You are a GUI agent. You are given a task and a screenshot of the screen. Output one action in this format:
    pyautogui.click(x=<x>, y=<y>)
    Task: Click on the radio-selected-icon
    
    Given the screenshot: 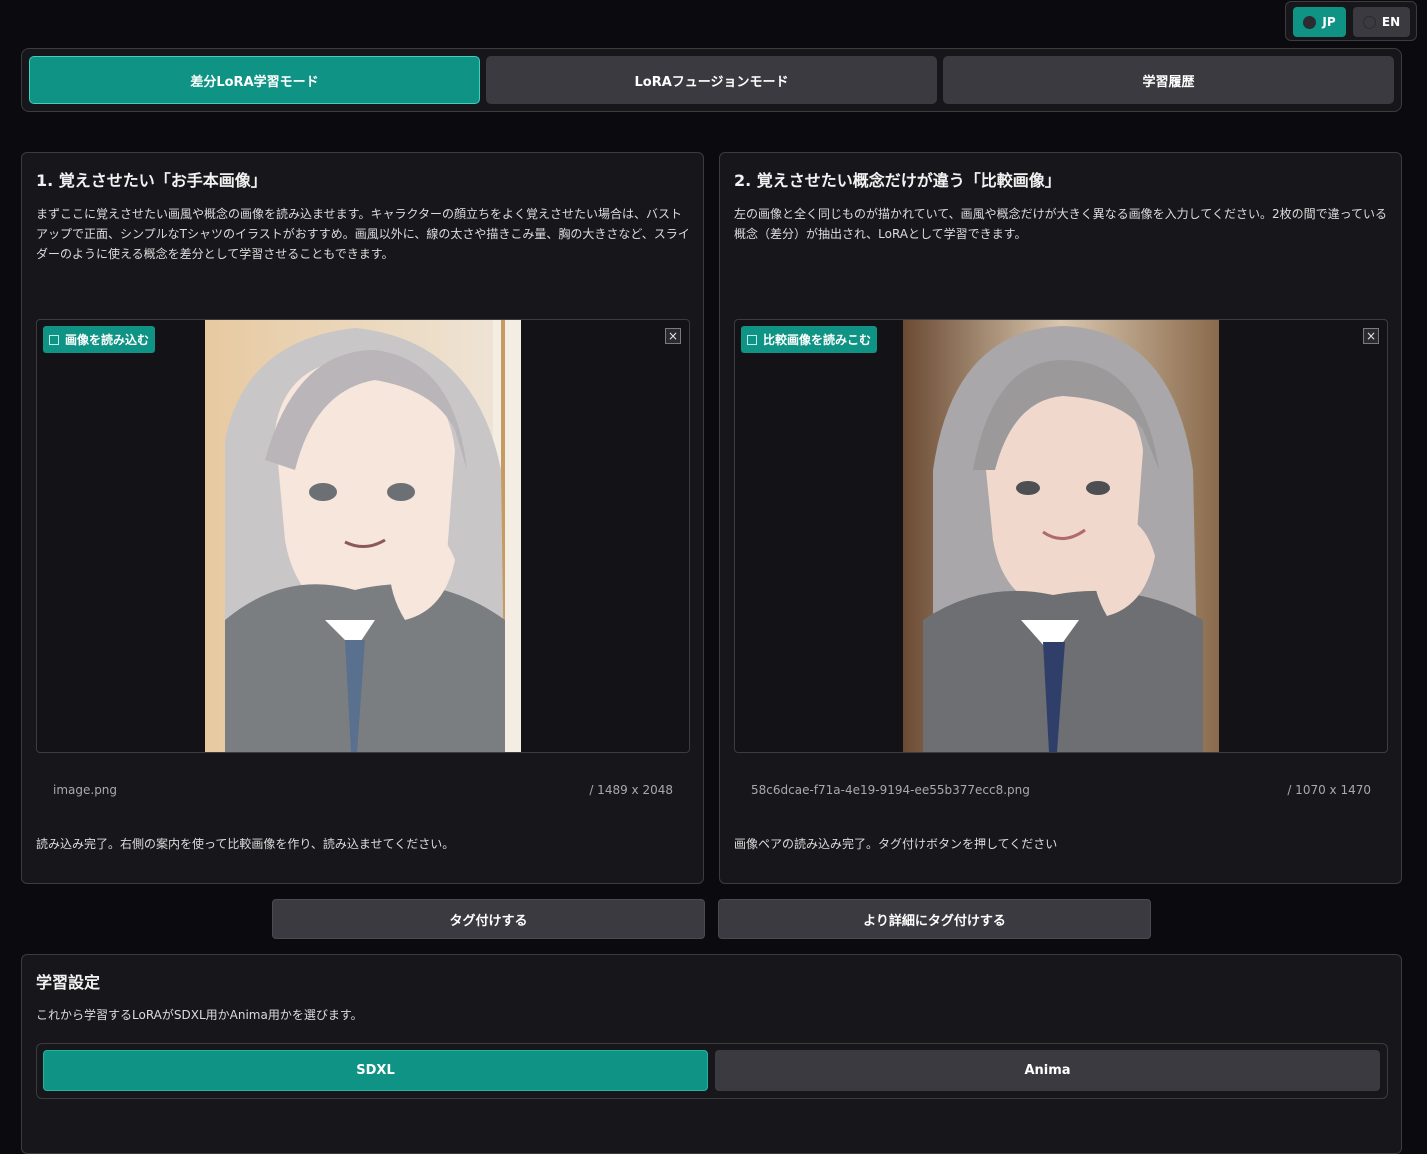 What is the action you would take?
    pyautogui.click(x=1310, y=22)
    